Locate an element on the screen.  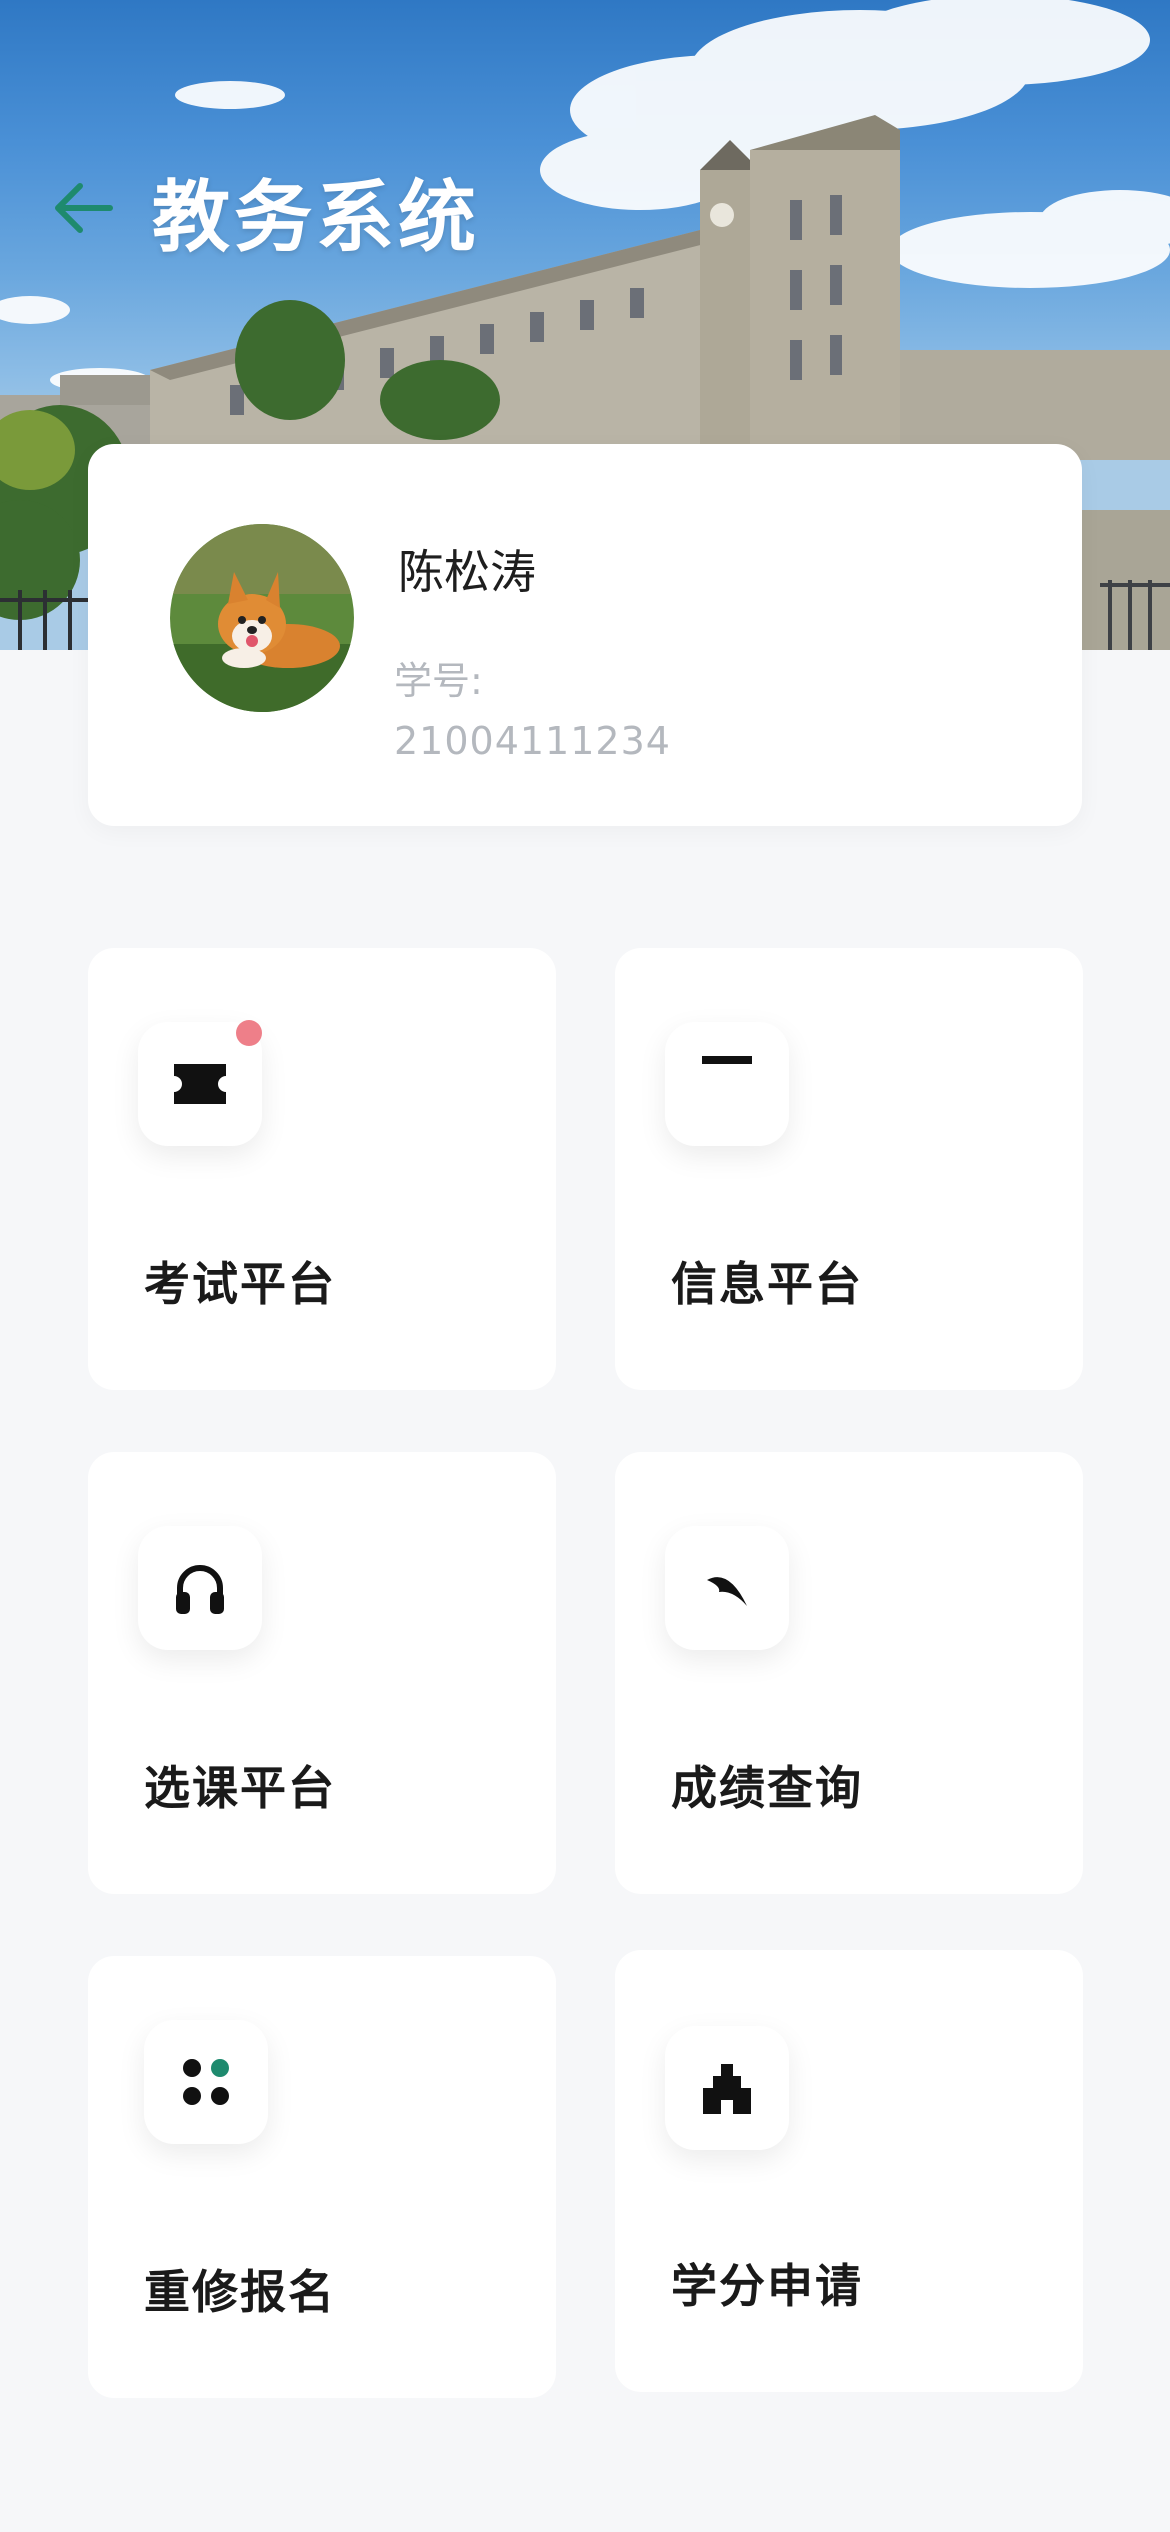
building-icon is located at coordinates (727, 2089).